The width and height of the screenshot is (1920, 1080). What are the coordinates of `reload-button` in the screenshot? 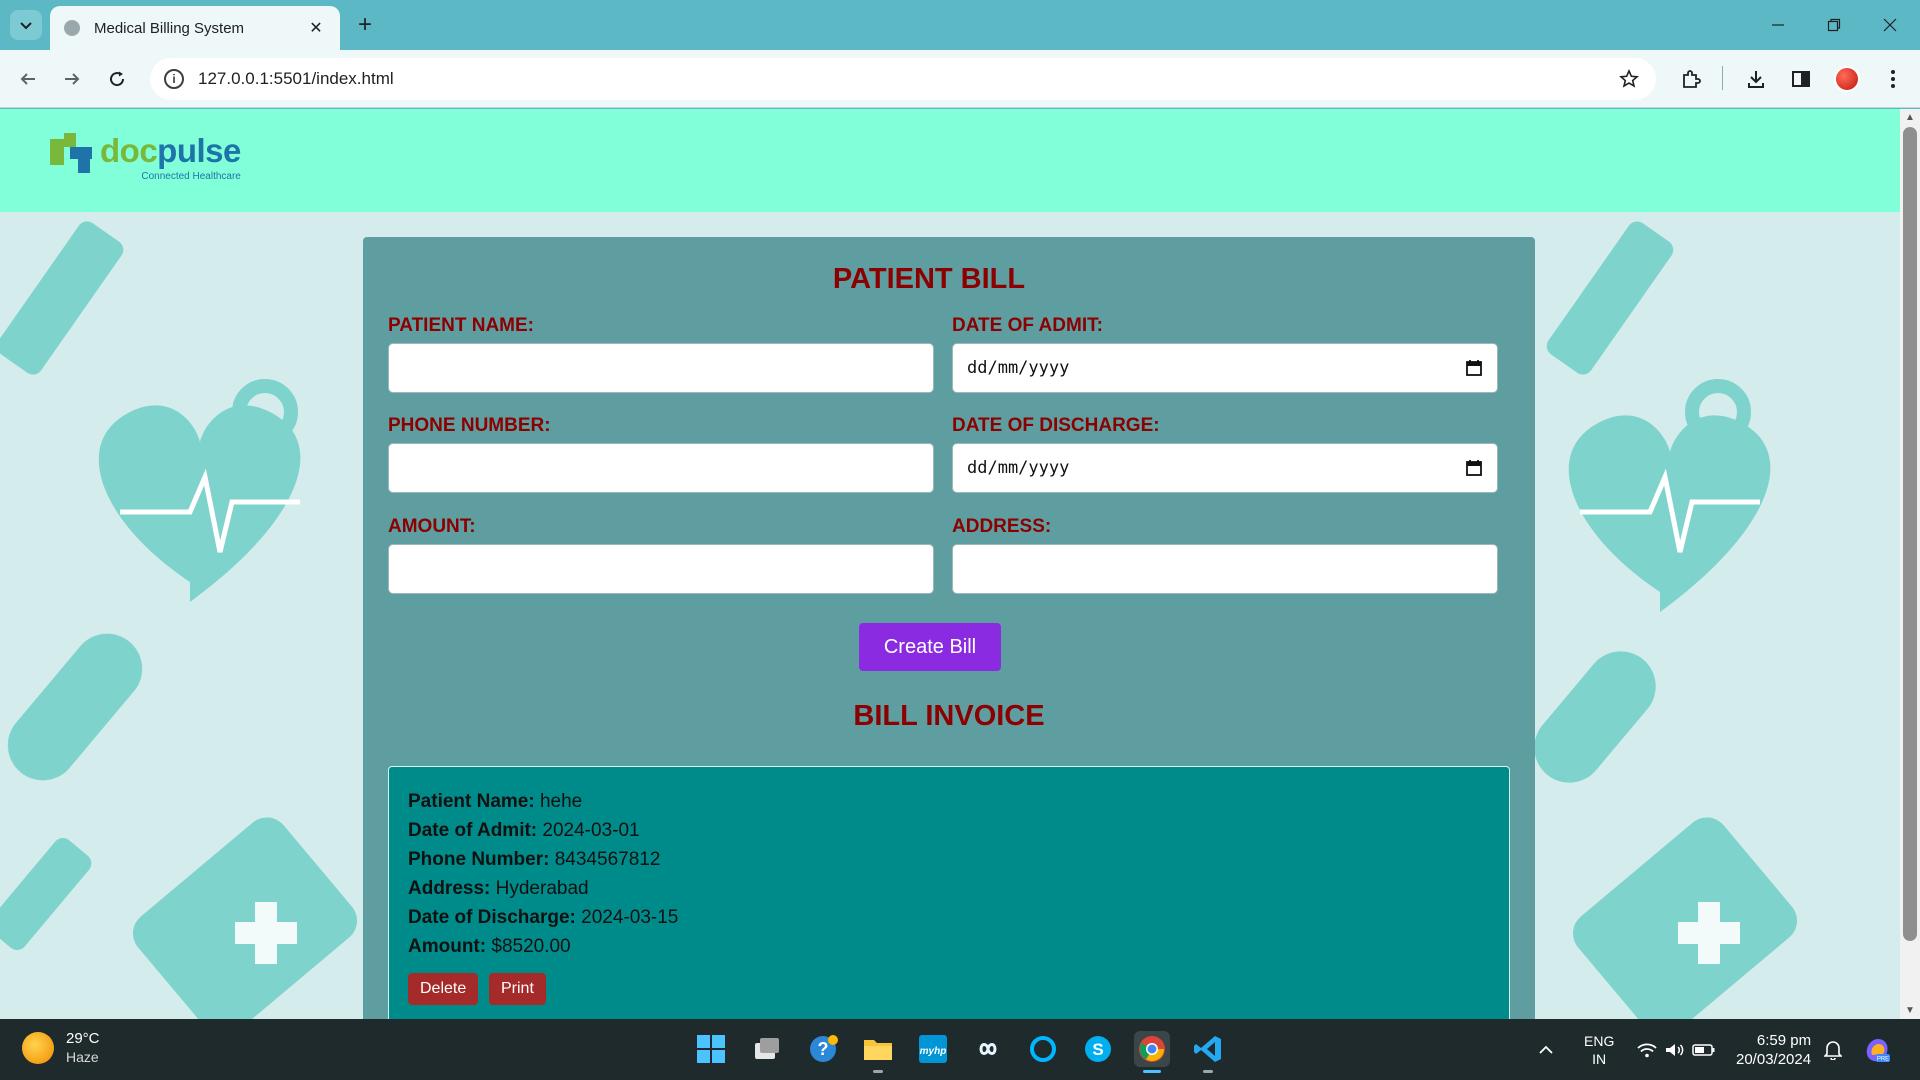 It's located at (117, 79).